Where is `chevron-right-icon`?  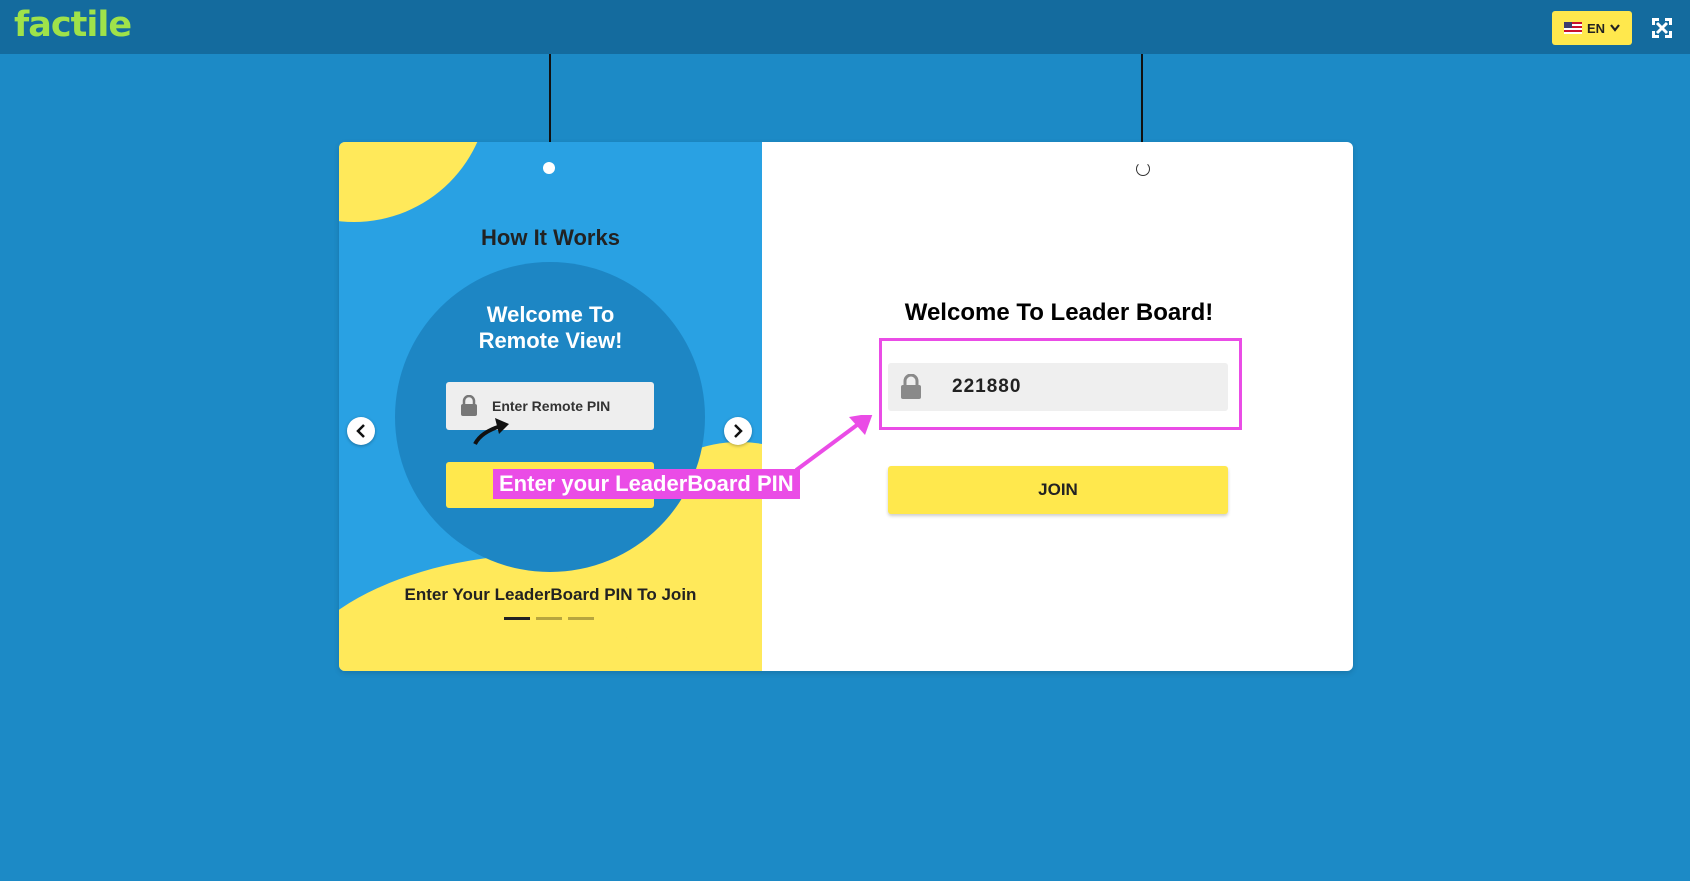
chevron-right-icon is located at coordinates (738, 431).